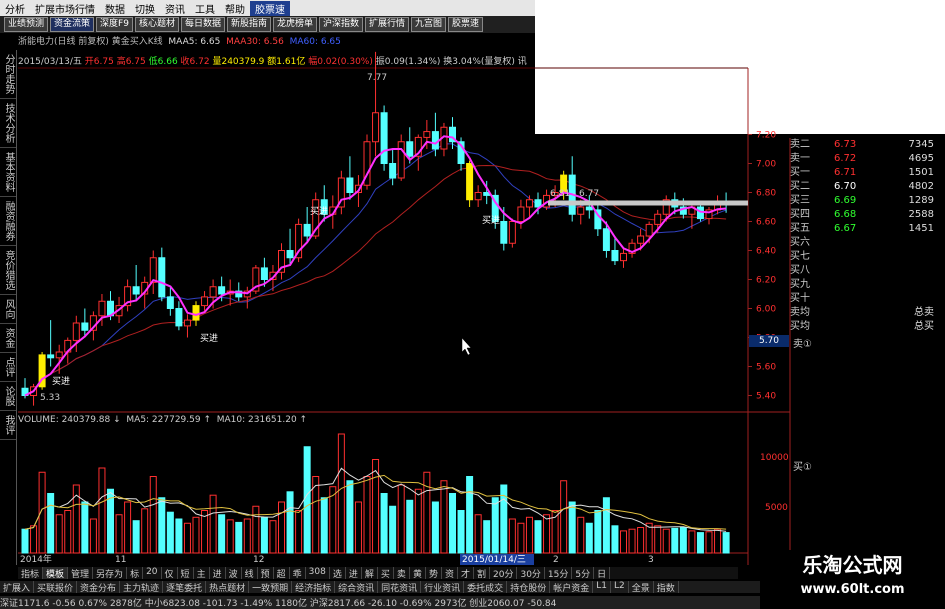  What do you see at coordinates (31, 573) in the screenshot?
I see `indicator-tab: 指标` at bounding box center [31, 573].